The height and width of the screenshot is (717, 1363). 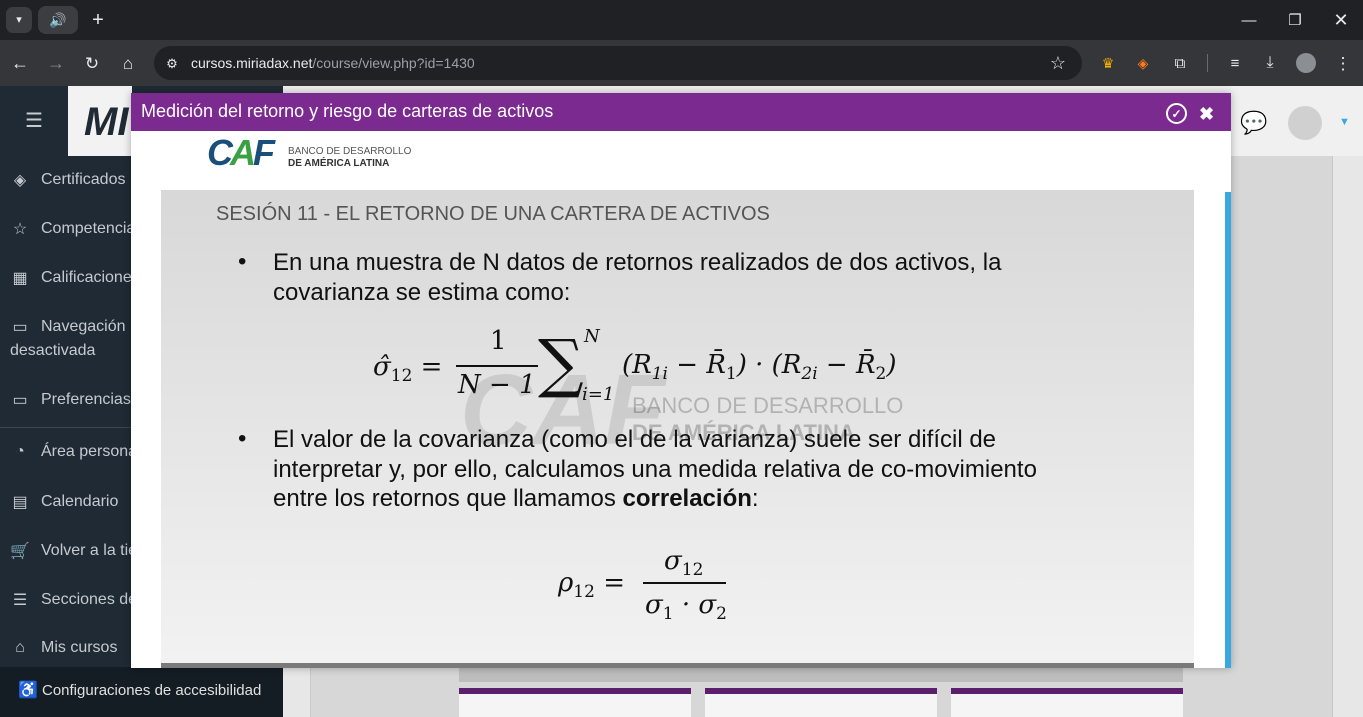 I want to click on sidebar-item-certificados: ◈ Certificados, so click(x=68, y=180).